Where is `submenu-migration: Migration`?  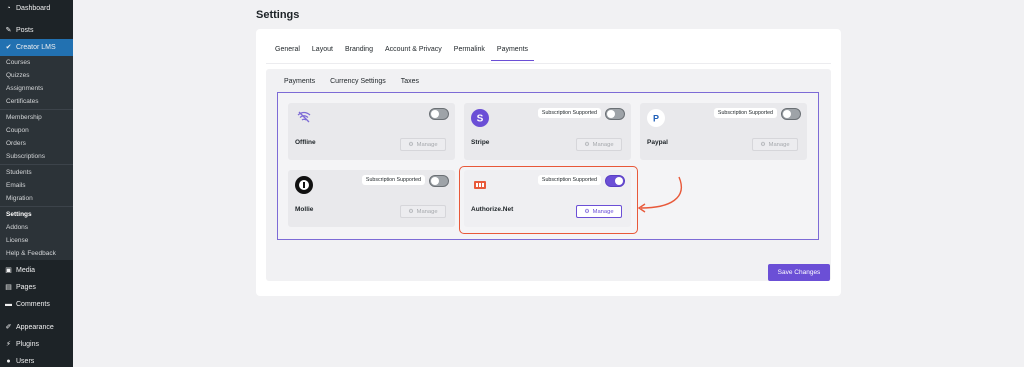 submenu-migration: Migration is located at coordinates (36, 198).